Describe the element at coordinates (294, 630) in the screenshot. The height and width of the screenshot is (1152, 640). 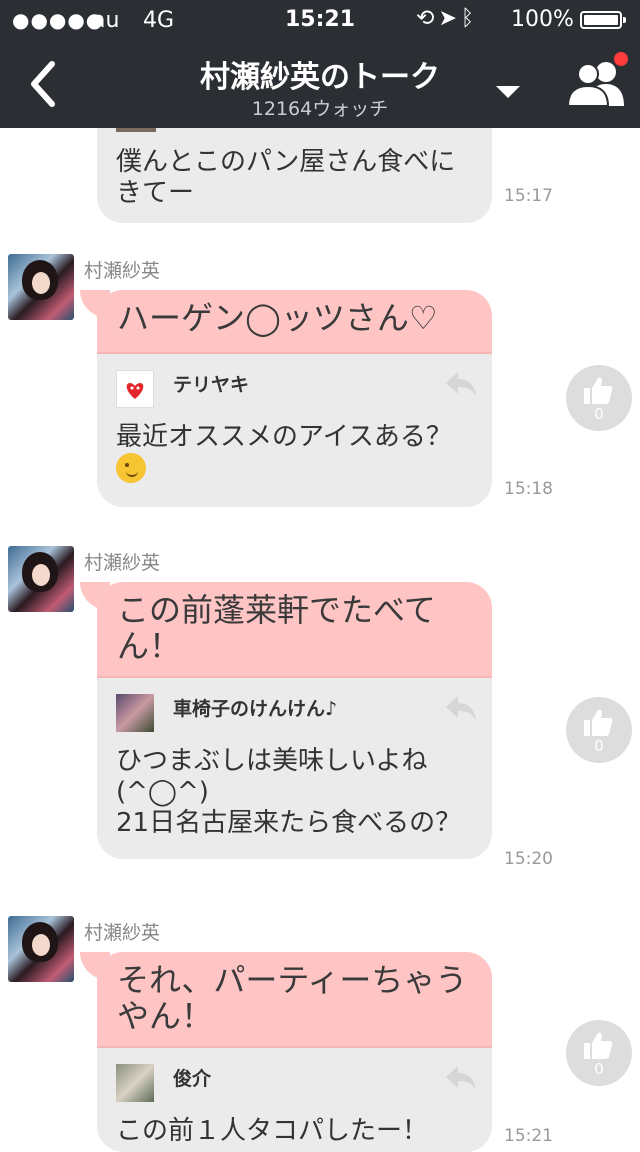
I see `message-text: この前蓬莱軒でたべてん！` at that location.